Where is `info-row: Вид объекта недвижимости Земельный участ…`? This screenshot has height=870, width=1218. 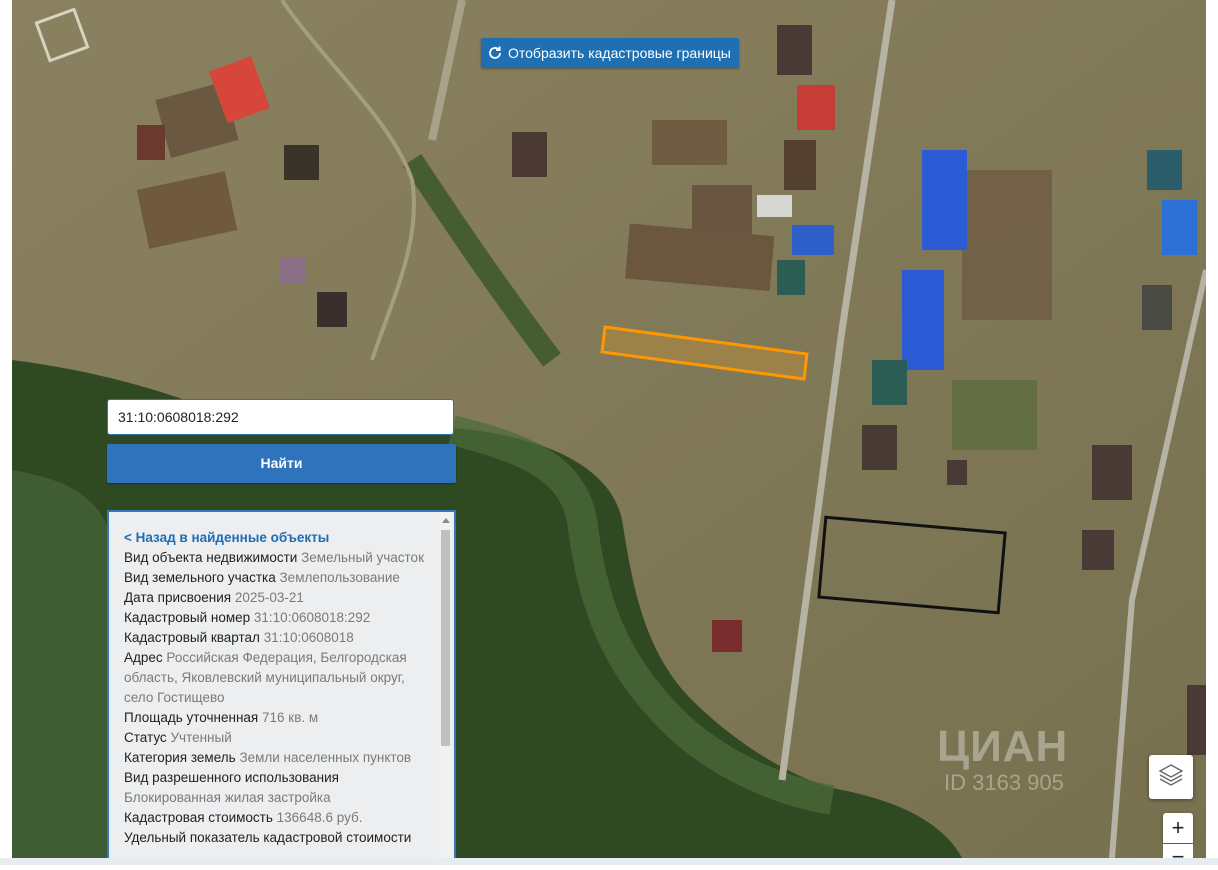 info-row: Вид объекта недвижимости Земельный участ… is located at coordinates (274, 558).